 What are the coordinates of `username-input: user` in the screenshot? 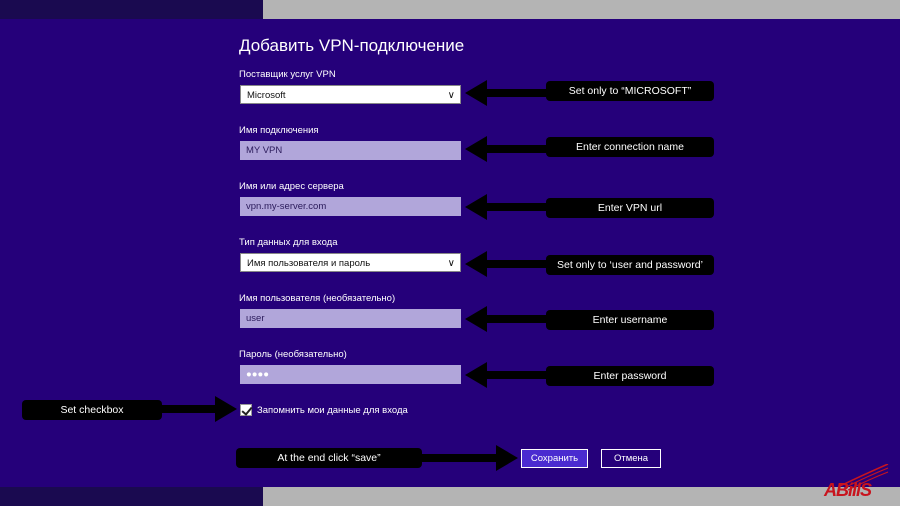 It's located at (350, 318).